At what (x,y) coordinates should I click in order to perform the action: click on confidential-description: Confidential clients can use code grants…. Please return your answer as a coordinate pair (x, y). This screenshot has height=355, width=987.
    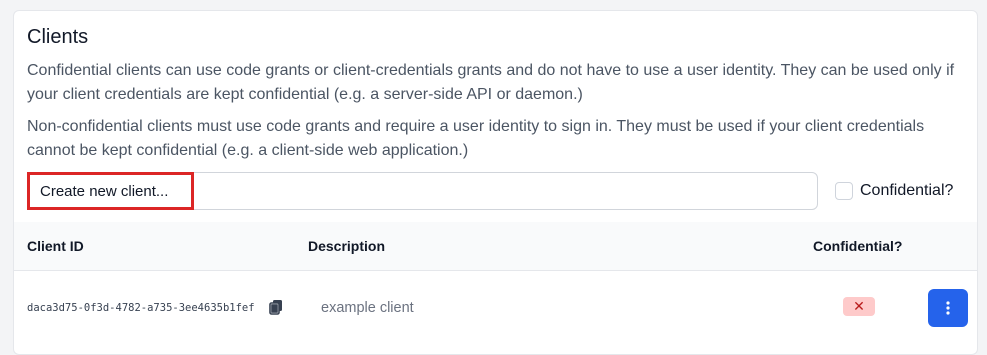
    Looking at the image, I should click on (491, 82).